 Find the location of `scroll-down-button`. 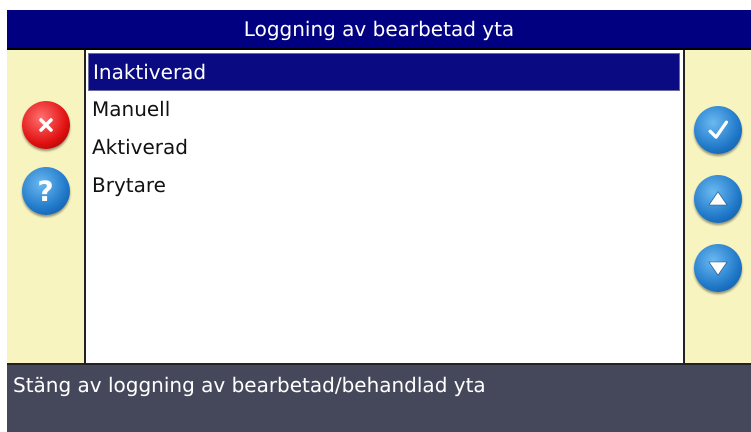

scroll-down-button is located at coordinates (718, 268).